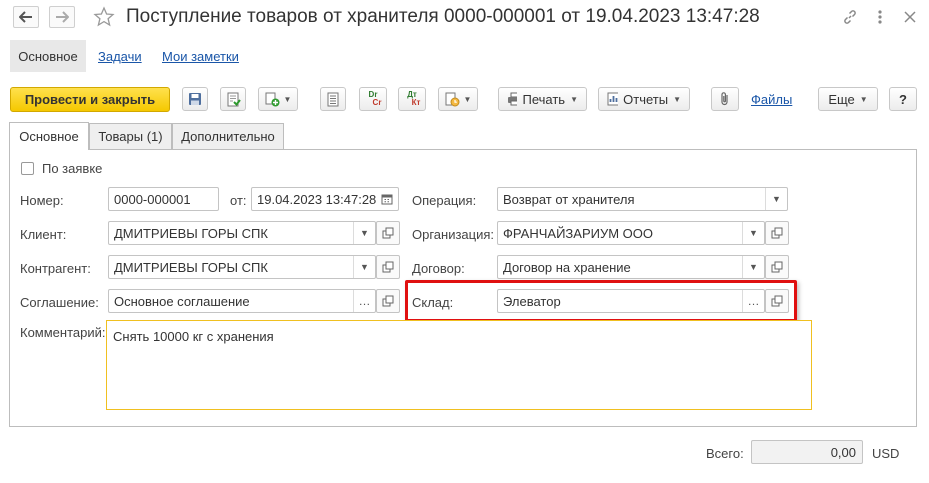  What do you see at coordinates (200, 56) in the screenshot?
I see `nav-notes-link: Мои заметки` at bounding box center [200, 56].